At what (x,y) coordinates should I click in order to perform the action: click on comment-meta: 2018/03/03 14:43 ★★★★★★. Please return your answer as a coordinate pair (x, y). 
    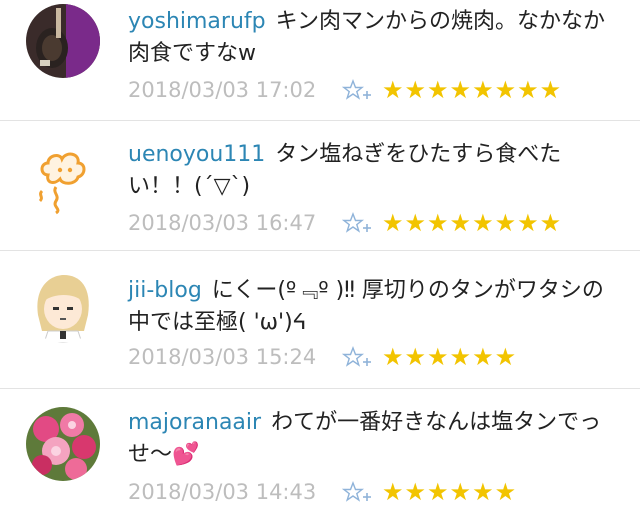
    Looking at the image, I should click on (322, 492).